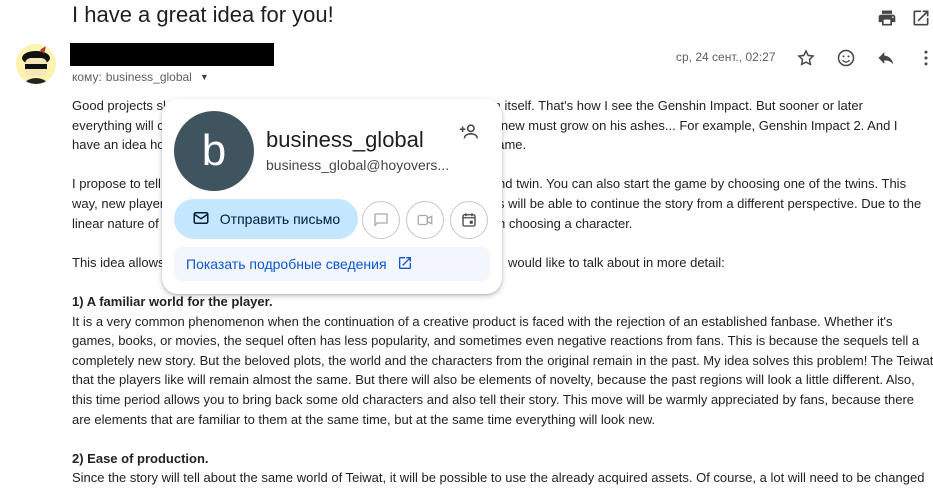 The height and width of the screenshot is (488, 933). Describe the element at coordinates (726, 57) in the screenshot. I see `email-date: ср, 24 сент., 02:27` at that location.